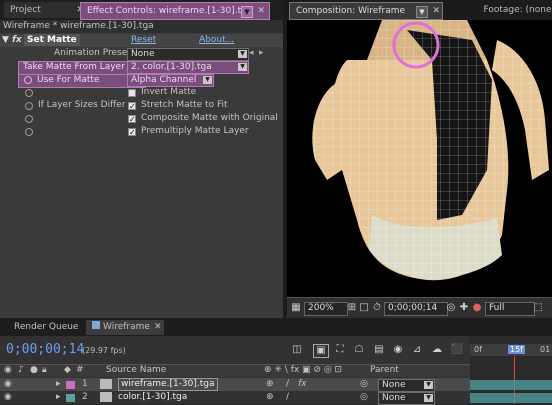  What do you see at coordinates (125, 327) in the screenshot?
I see `tab-wireframe: Wireframe ✕` at bounding box center [125, 327].